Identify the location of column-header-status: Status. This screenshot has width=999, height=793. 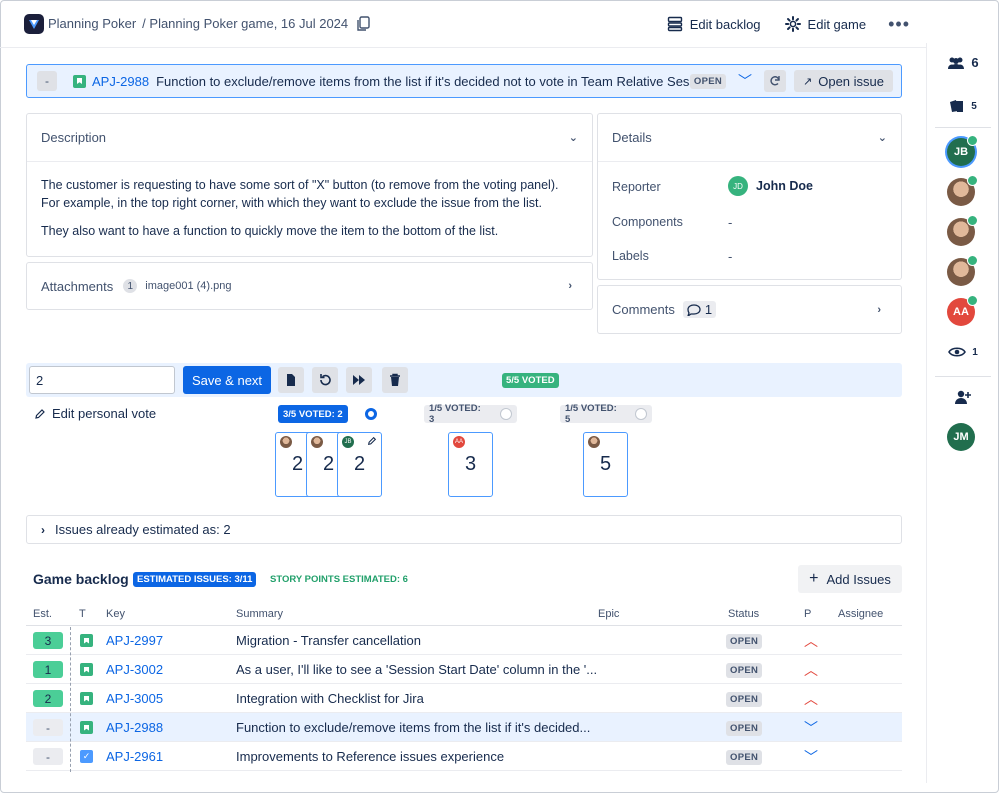
(743, 614).